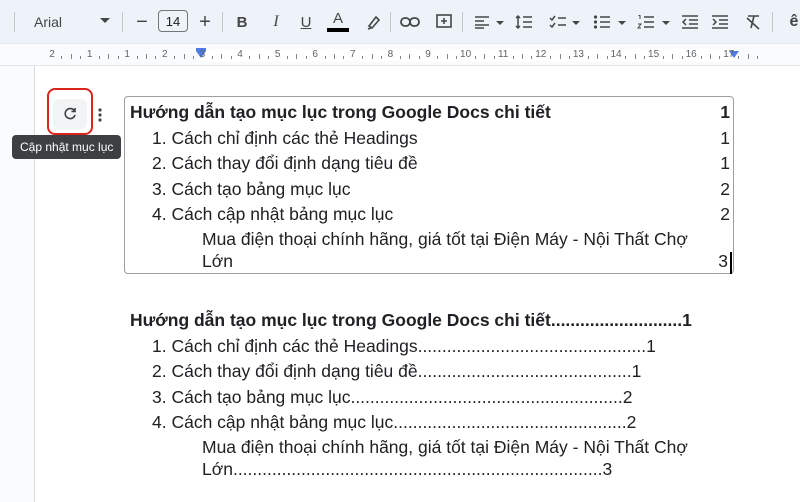 The image size is (800, 502). I want to click on align-left-icon, so click(482, 22).